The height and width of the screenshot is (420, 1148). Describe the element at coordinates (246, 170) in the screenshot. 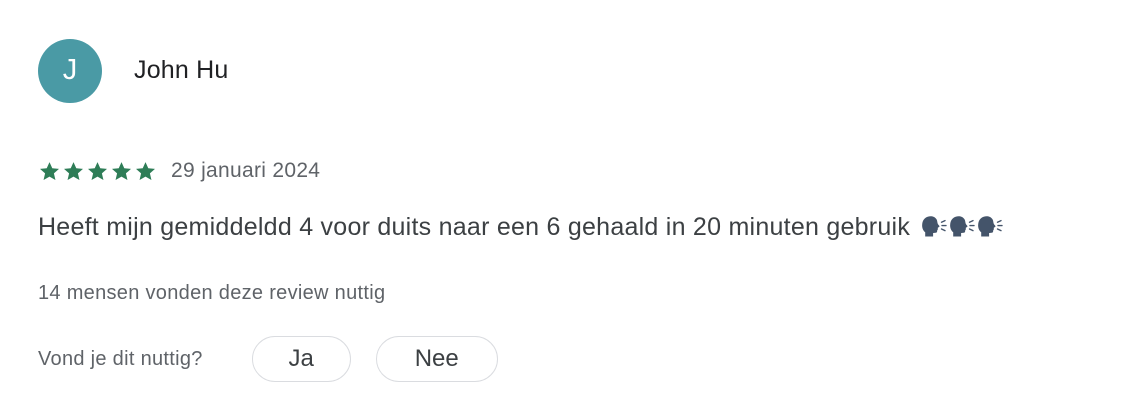

I see `review-date: 29 januari 2024` at that location.